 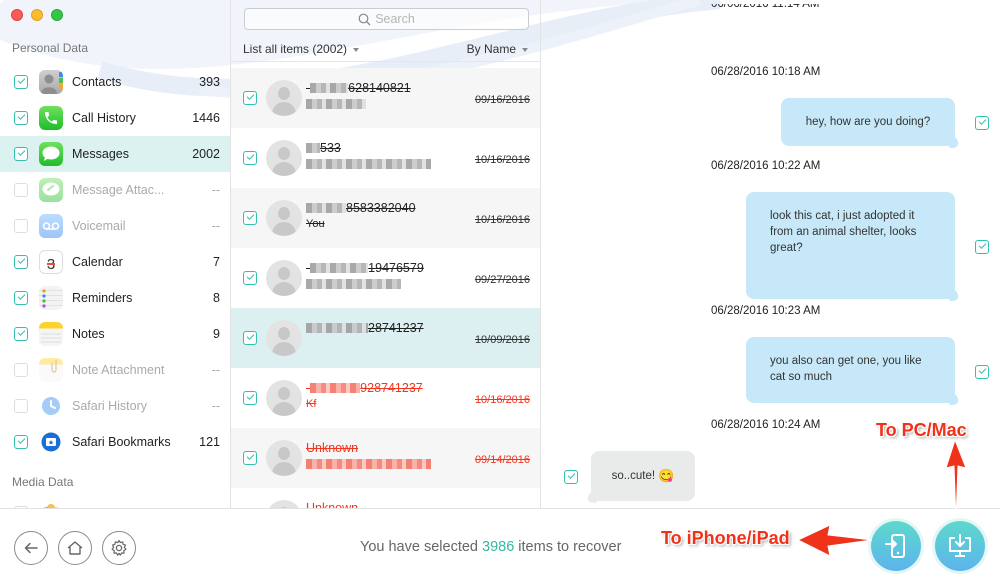 What do you see at coordinates (311, 404) in the screenshot?
I see `preview-text: Kf` at bounding box center [311, 404].